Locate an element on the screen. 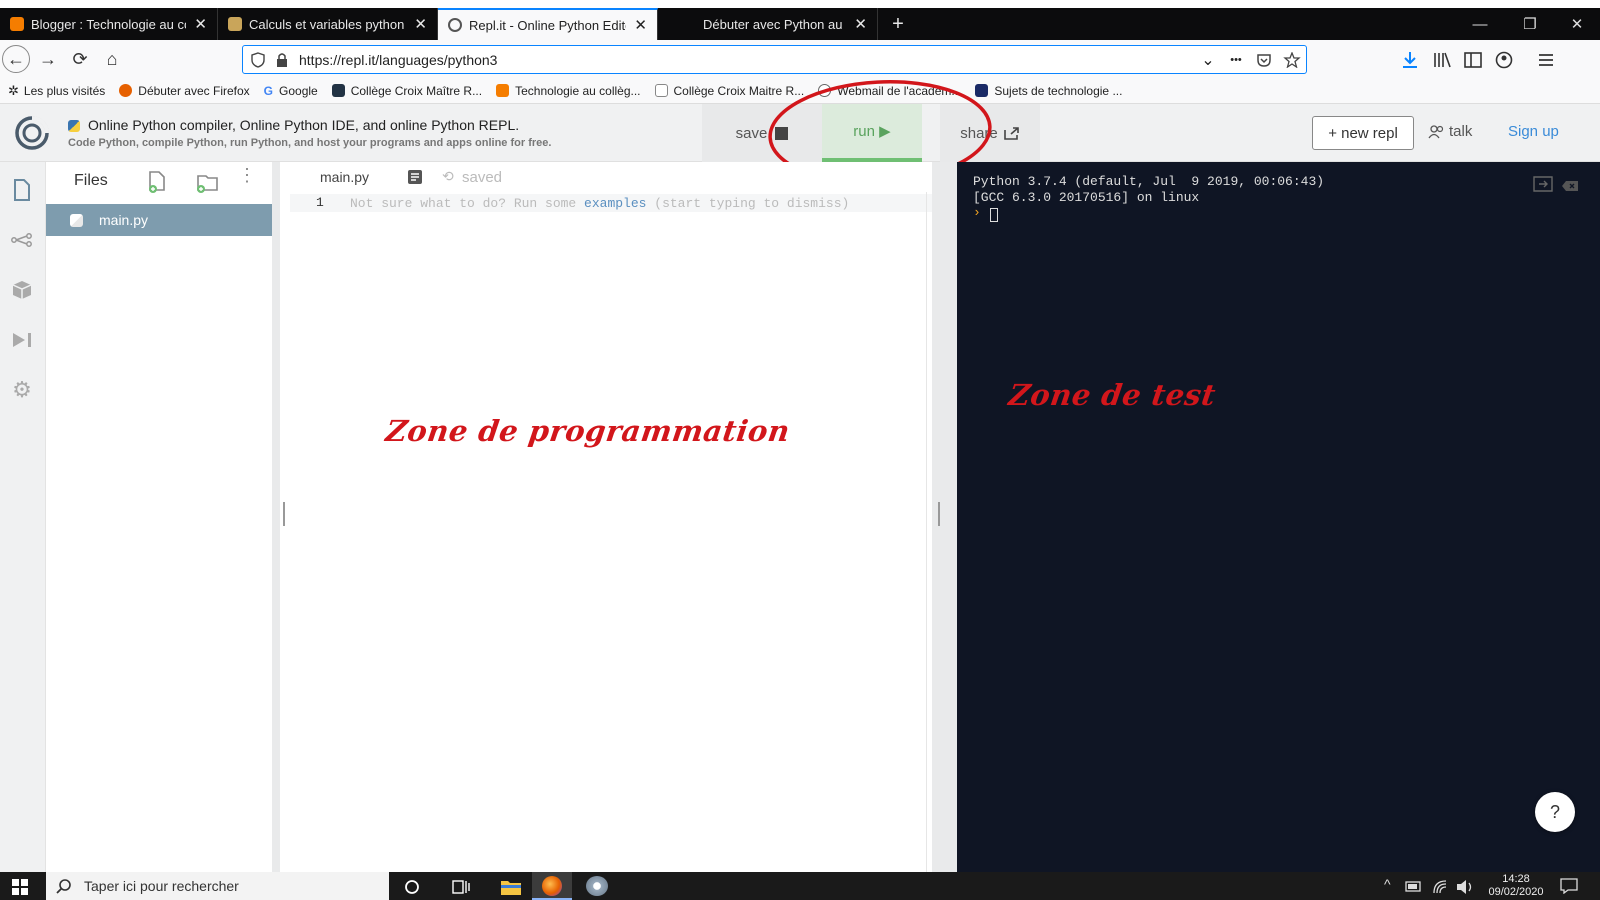  back-button: ← is located at coordinates (16, 59).